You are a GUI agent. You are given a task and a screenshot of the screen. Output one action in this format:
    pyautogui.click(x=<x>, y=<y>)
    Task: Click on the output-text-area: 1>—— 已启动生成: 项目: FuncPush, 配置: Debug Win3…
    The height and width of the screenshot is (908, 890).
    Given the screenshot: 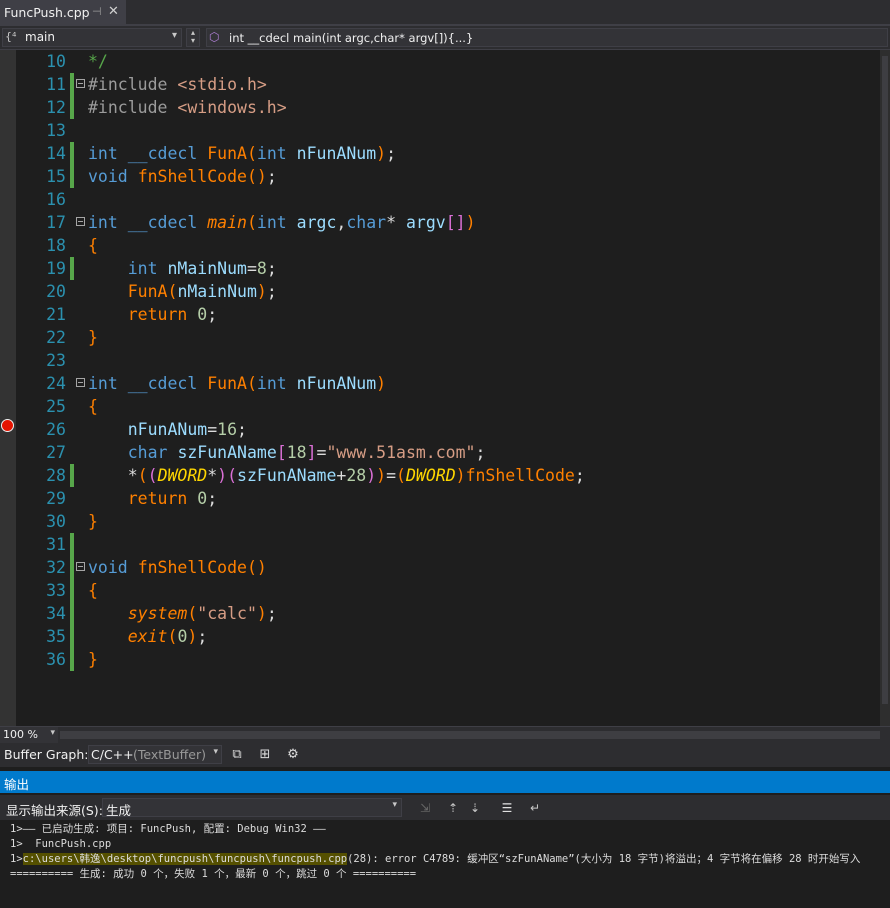 What is the action you would take?
    pyautogui.click(x=445, y=864)
    